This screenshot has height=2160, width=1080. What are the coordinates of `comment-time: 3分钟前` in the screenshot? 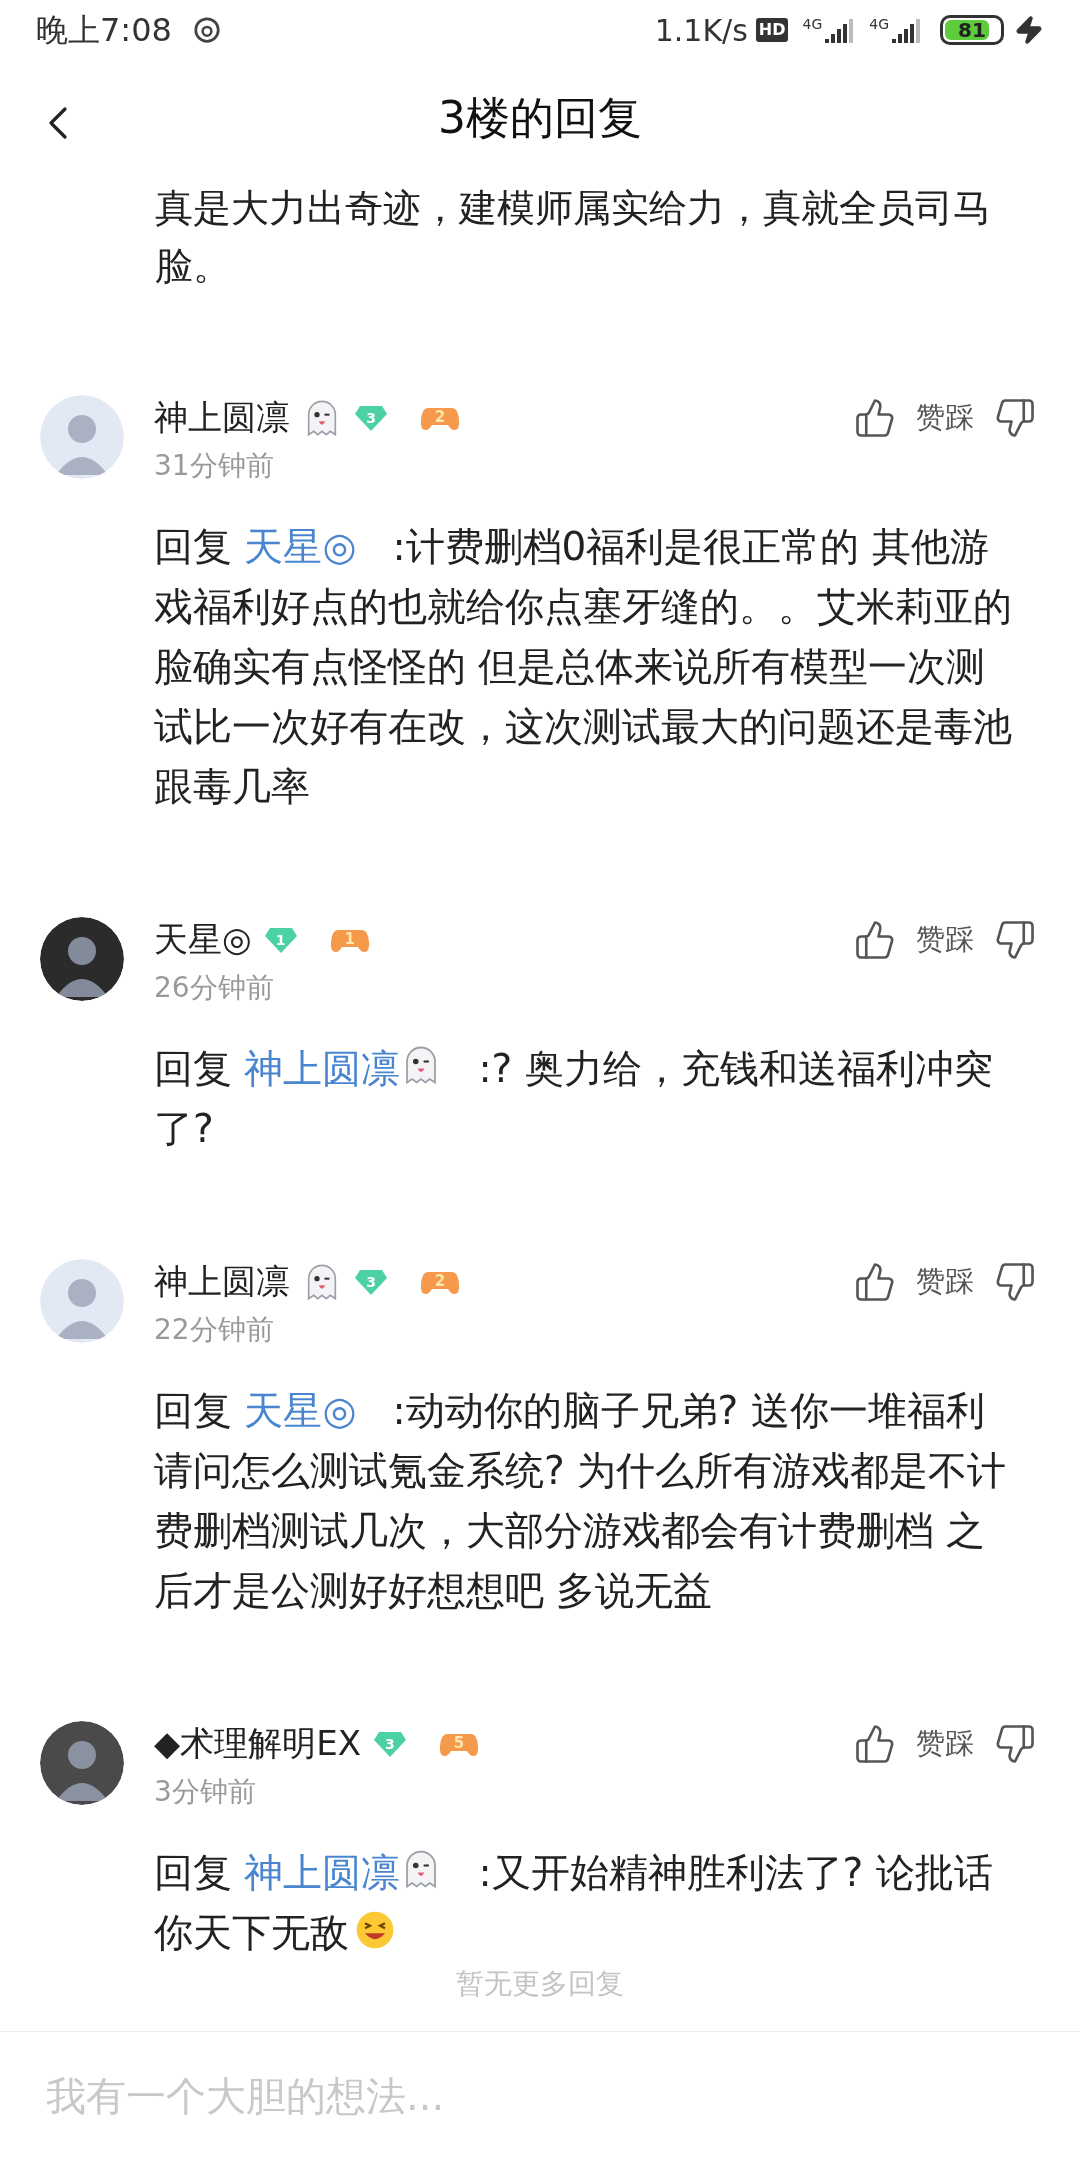 It's located at (205, 1792).